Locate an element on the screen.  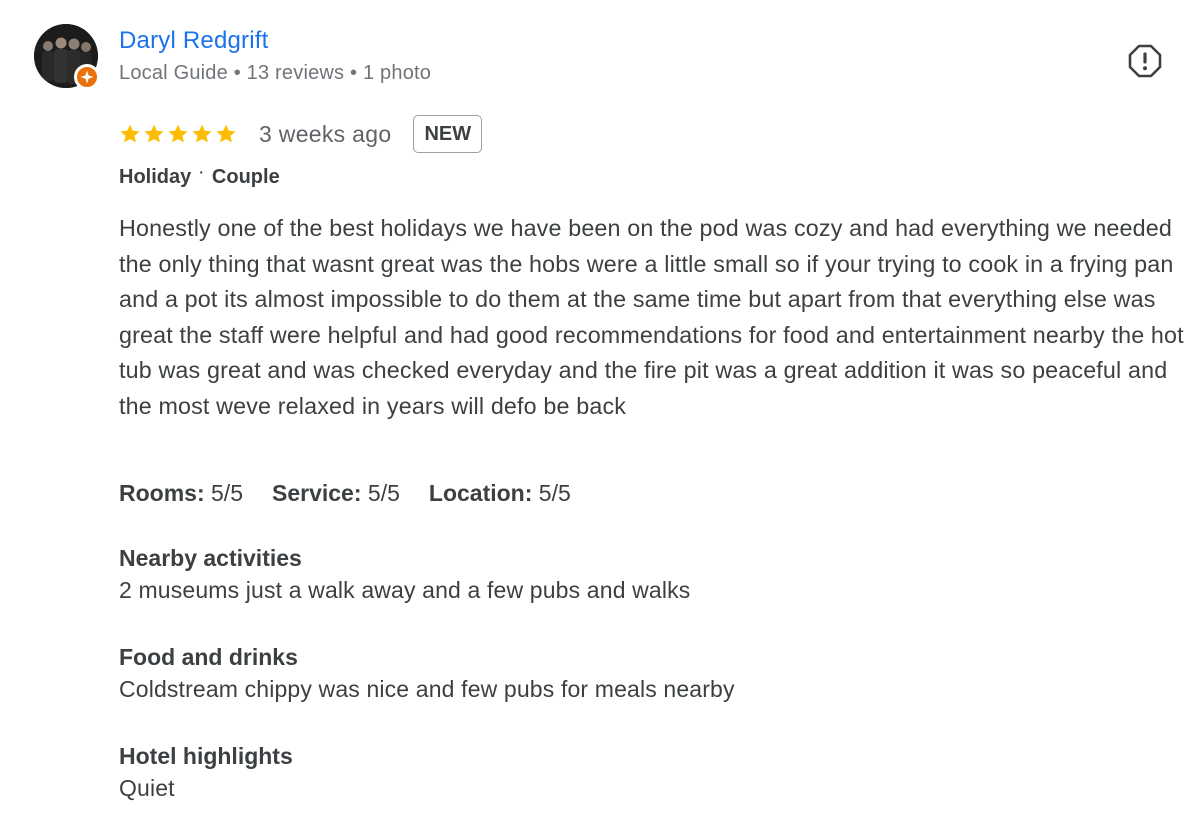
reviewer-avatar is located at coordinates (67, 57).